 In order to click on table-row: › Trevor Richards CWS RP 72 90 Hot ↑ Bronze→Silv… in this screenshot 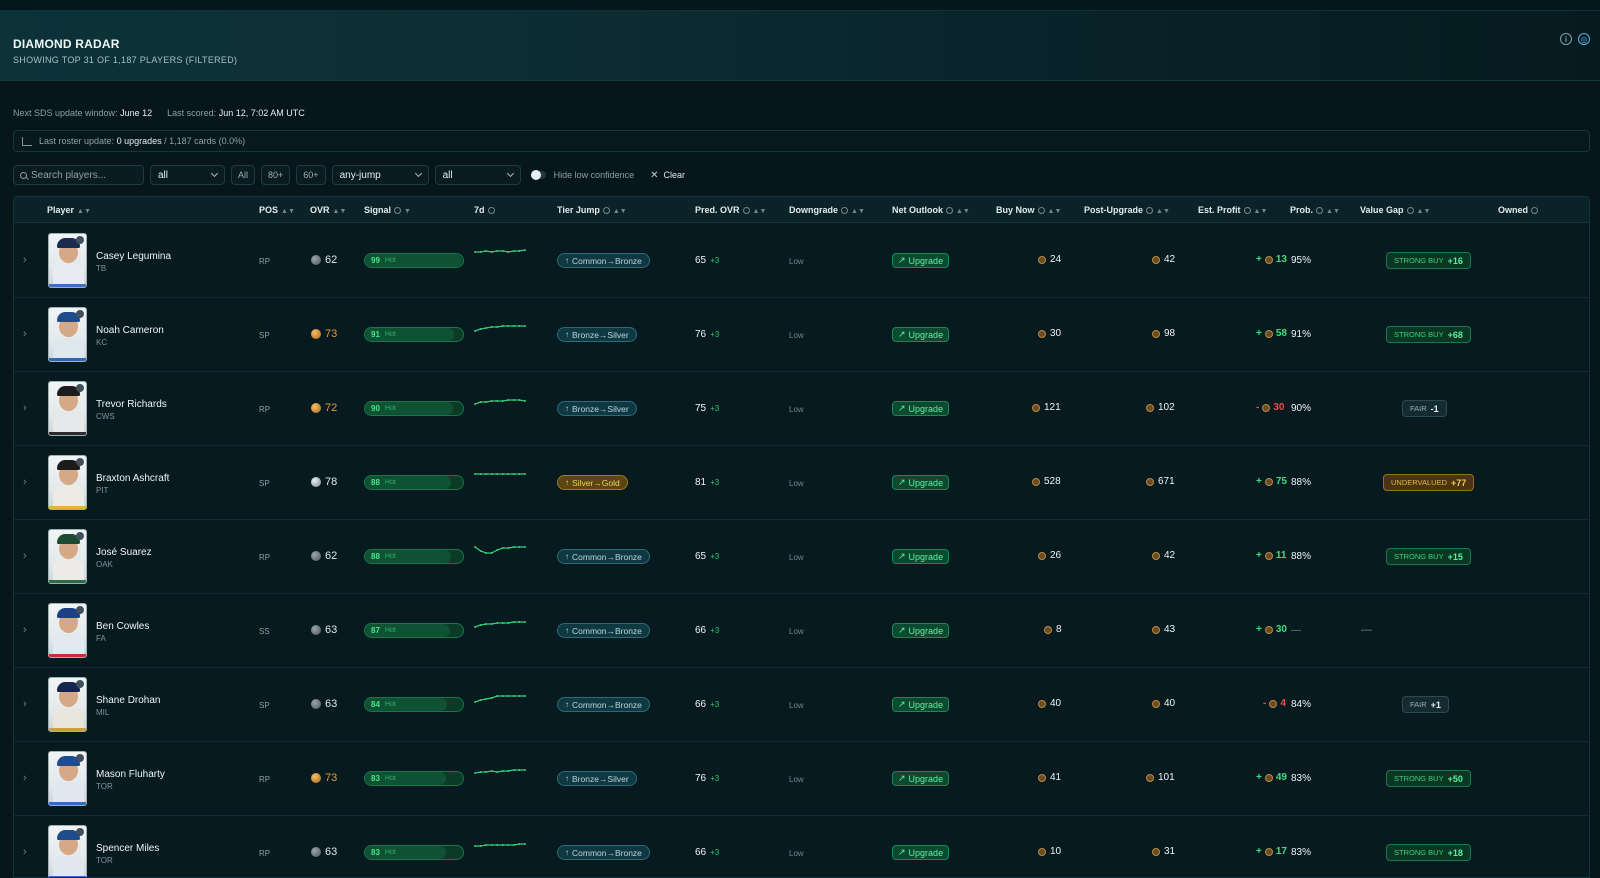, I will do `click(801, 409)`.